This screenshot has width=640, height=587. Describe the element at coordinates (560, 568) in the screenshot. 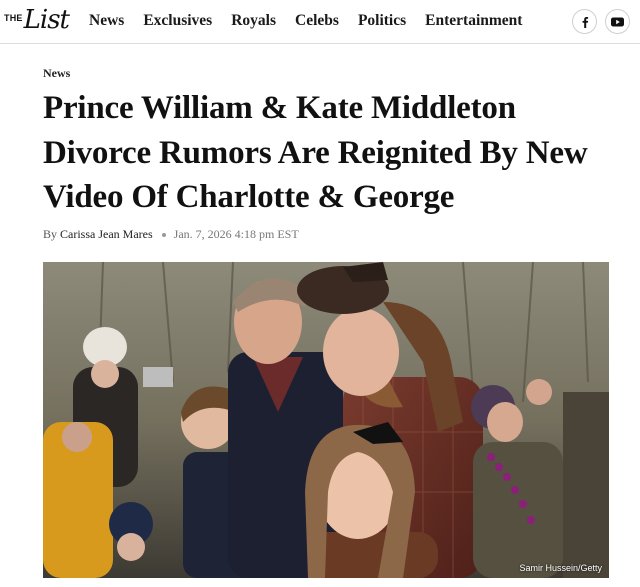

I see `photo-credit: Samir Hussein/Getty` at that location.